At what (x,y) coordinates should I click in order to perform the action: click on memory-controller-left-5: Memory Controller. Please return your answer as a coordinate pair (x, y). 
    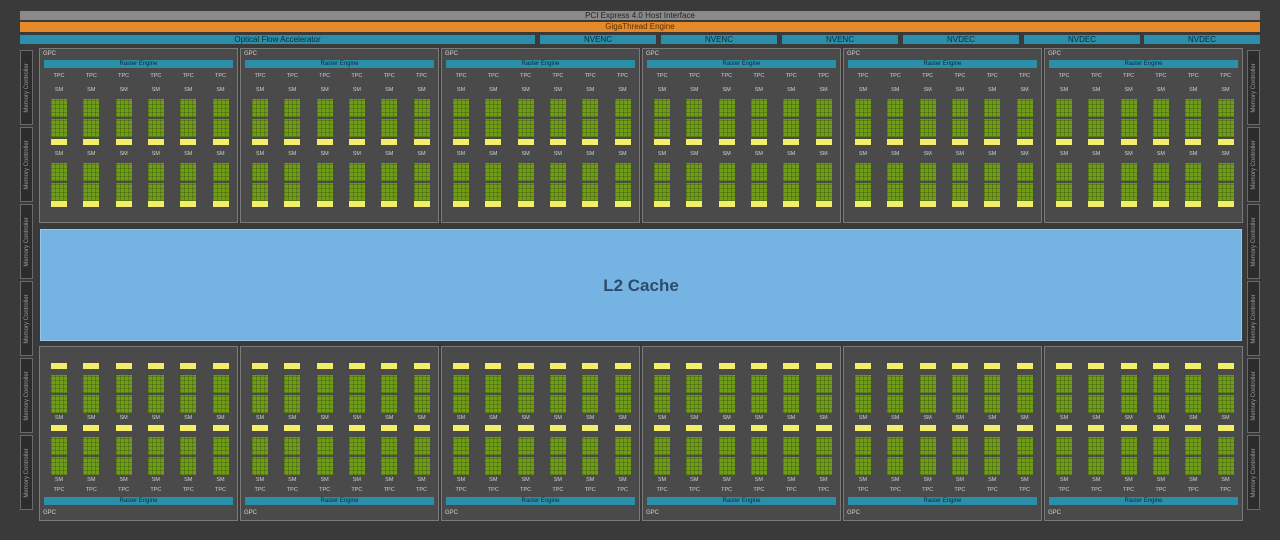
    Looking at the image, I should click on (26, 395).